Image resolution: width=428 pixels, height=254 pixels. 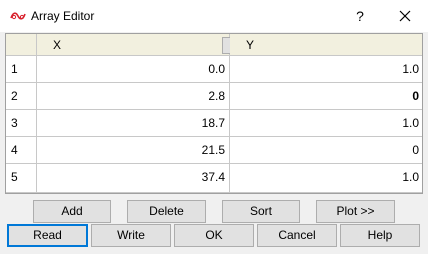 What do you see at coordinates (21, 69) in the screenshot?
I see `row-header-1: 1` at bounding box center [21, 69].